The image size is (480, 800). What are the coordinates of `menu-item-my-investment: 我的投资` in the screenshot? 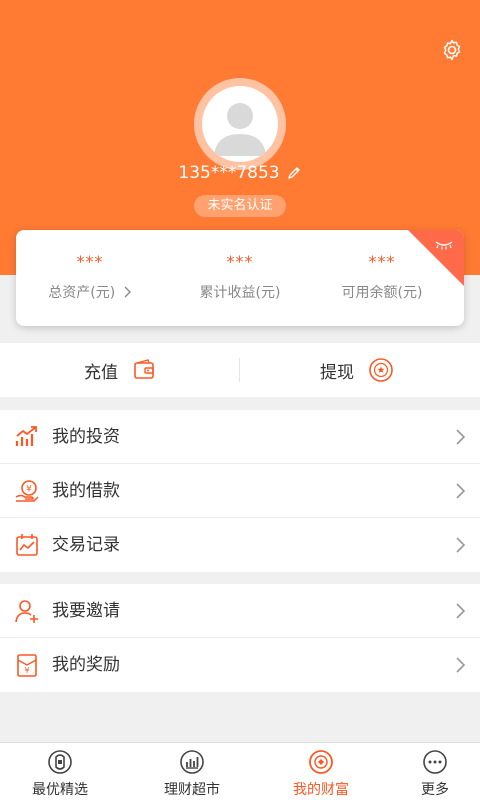 It's located at (240, 437).